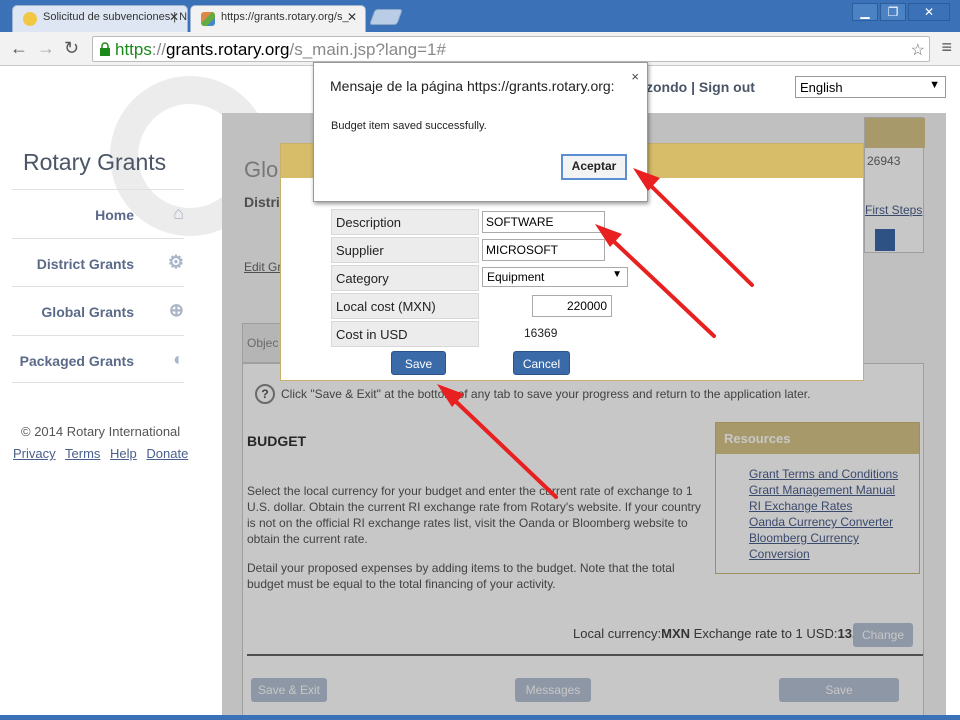 The height and width of the screenshot is (720, 960). I want to click on form-row-category: Category Equipment ▼, so click(481, 278).